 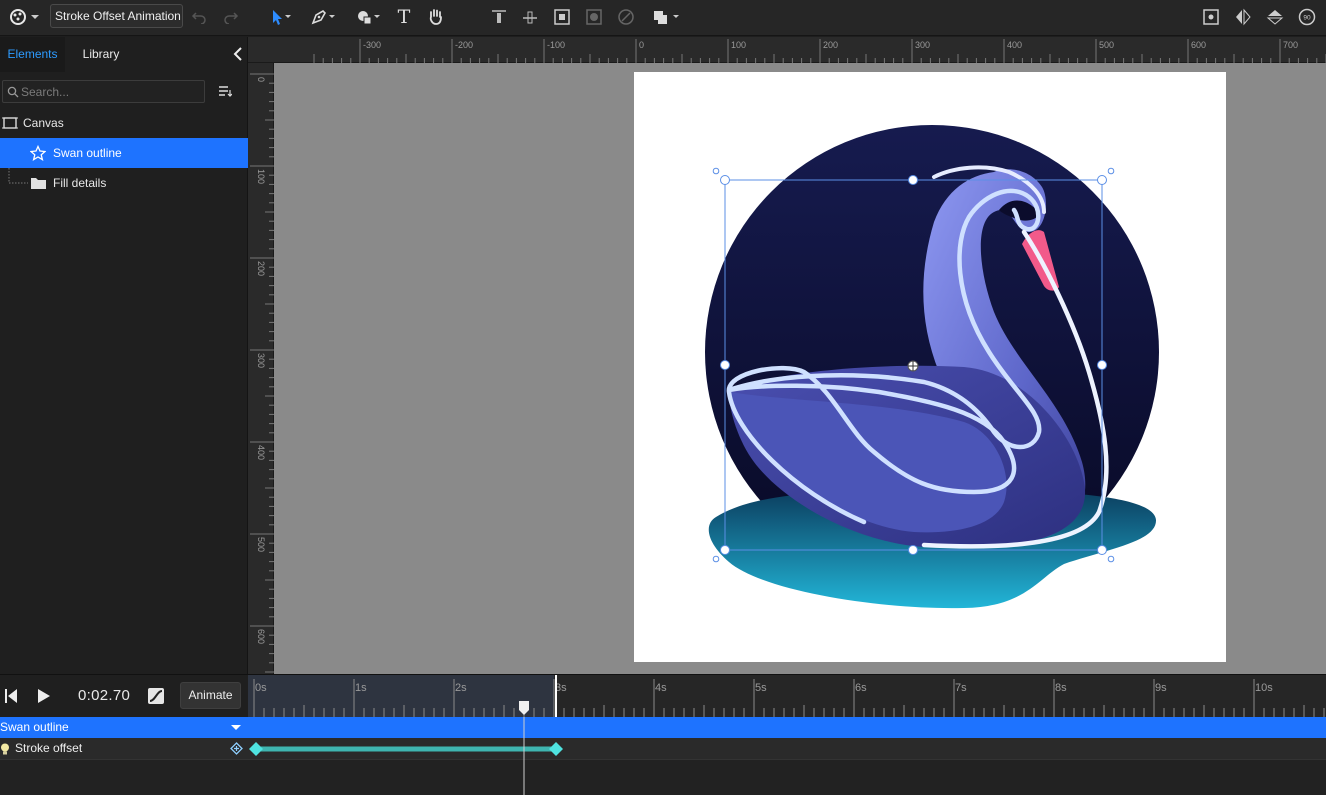 I want to click on skip-to-start-icon, so click(x=11, y=696).